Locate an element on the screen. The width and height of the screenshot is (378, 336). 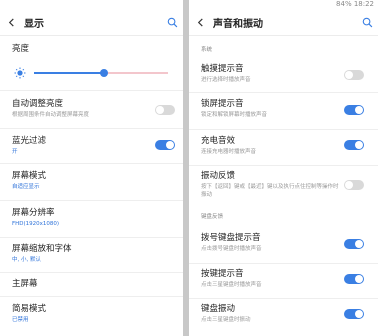
item-subtitle: 锁定和解锁屏幕时播放声音 is located at coordinates (234, 115).